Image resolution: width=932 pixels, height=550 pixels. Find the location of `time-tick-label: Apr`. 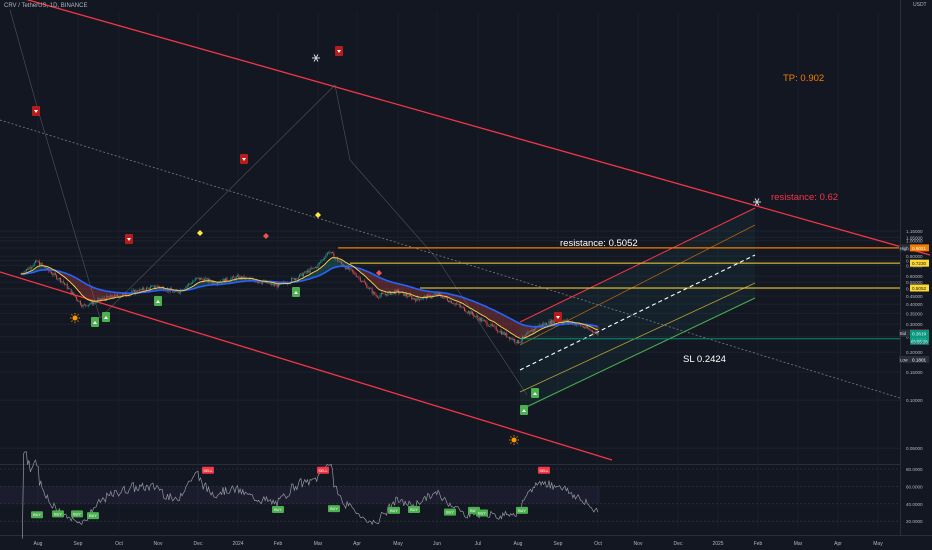

time-tick-label: Apr is located at coordinates (838, 544).